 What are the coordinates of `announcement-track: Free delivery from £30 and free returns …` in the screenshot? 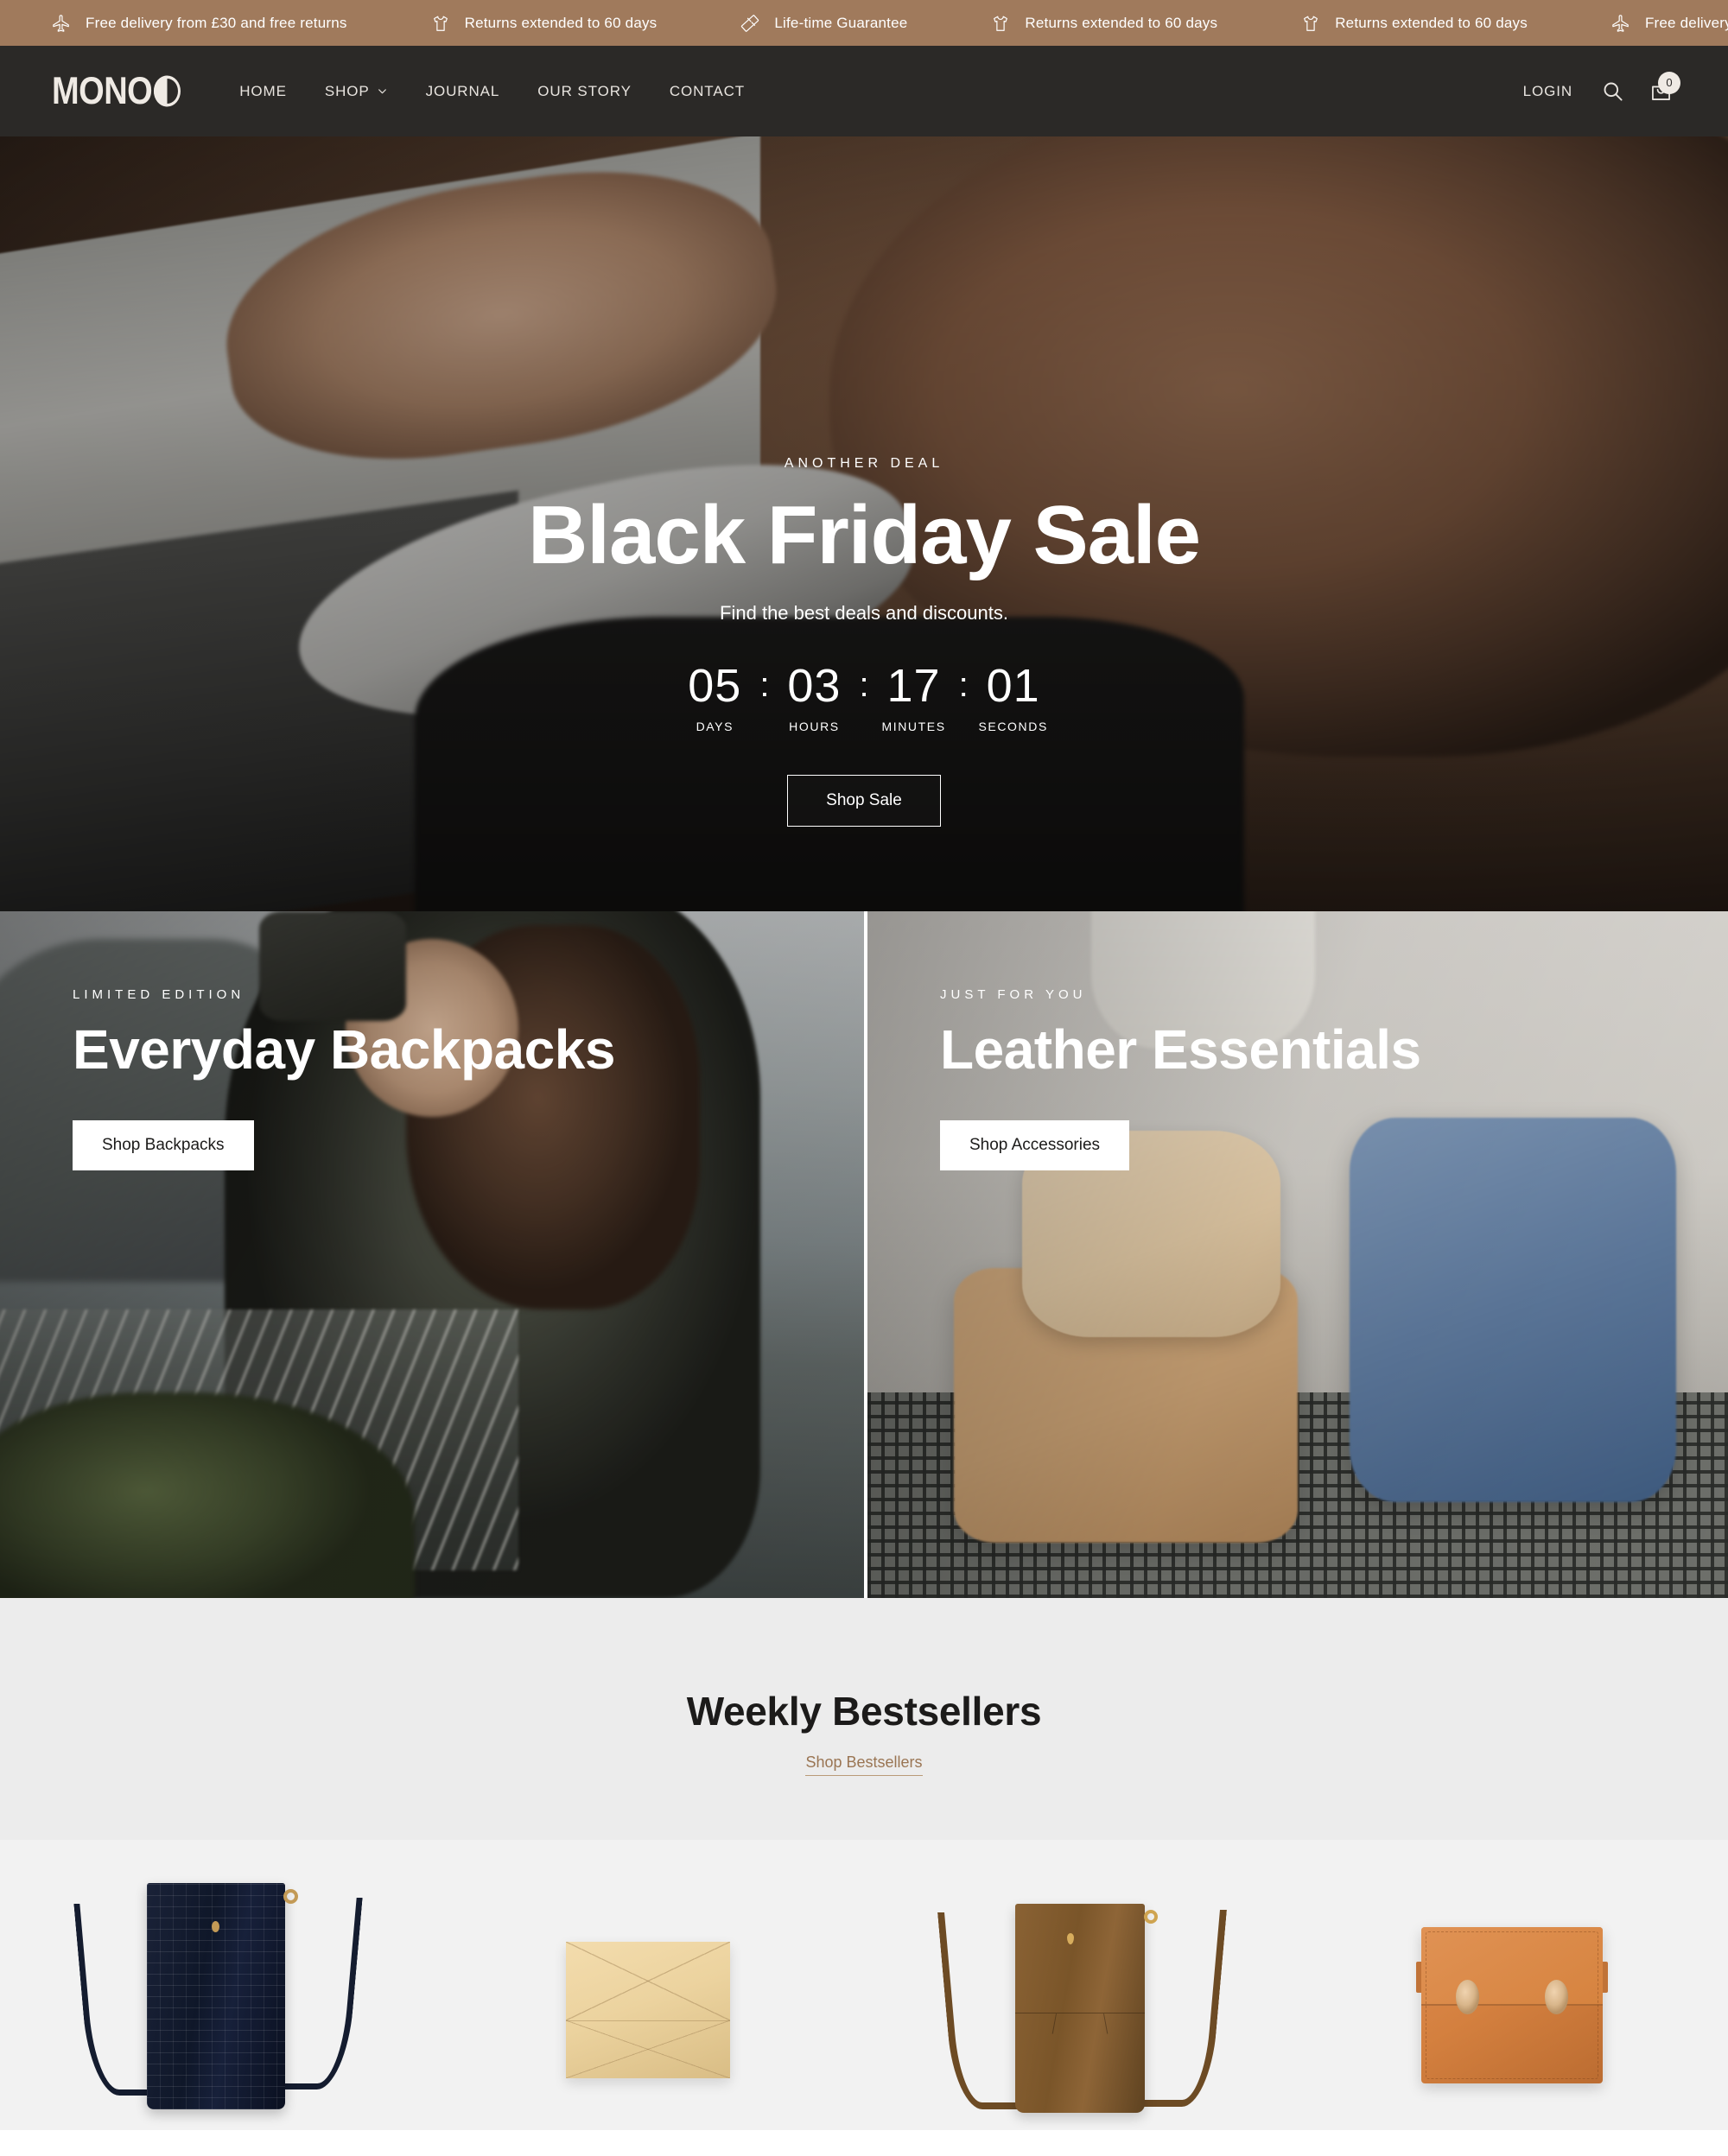 It's located at (864, 23).